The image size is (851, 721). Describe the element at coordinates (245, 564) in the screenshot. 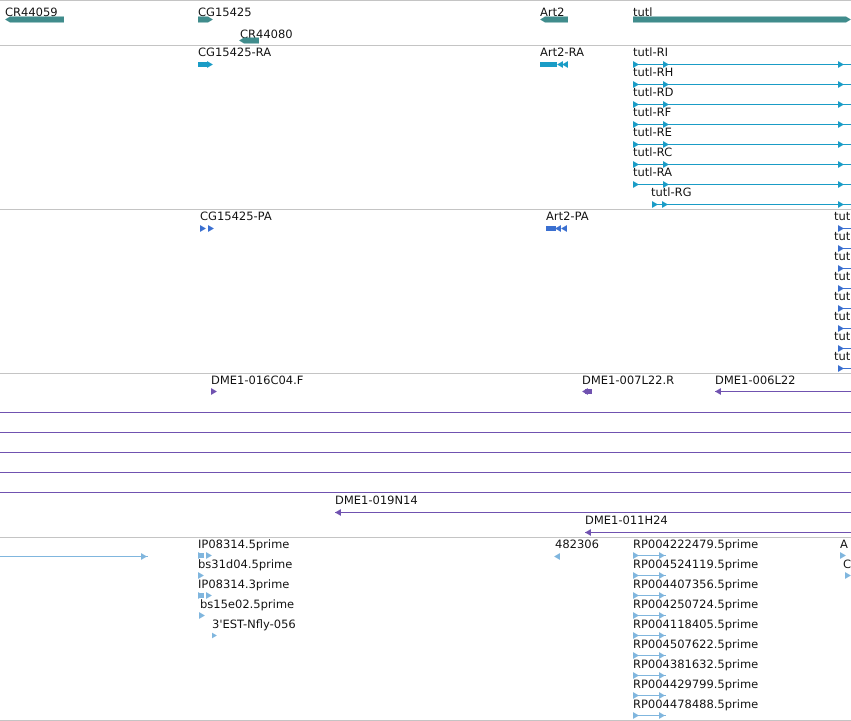

I see `feature-label: bs31d04.5prime` at that location.